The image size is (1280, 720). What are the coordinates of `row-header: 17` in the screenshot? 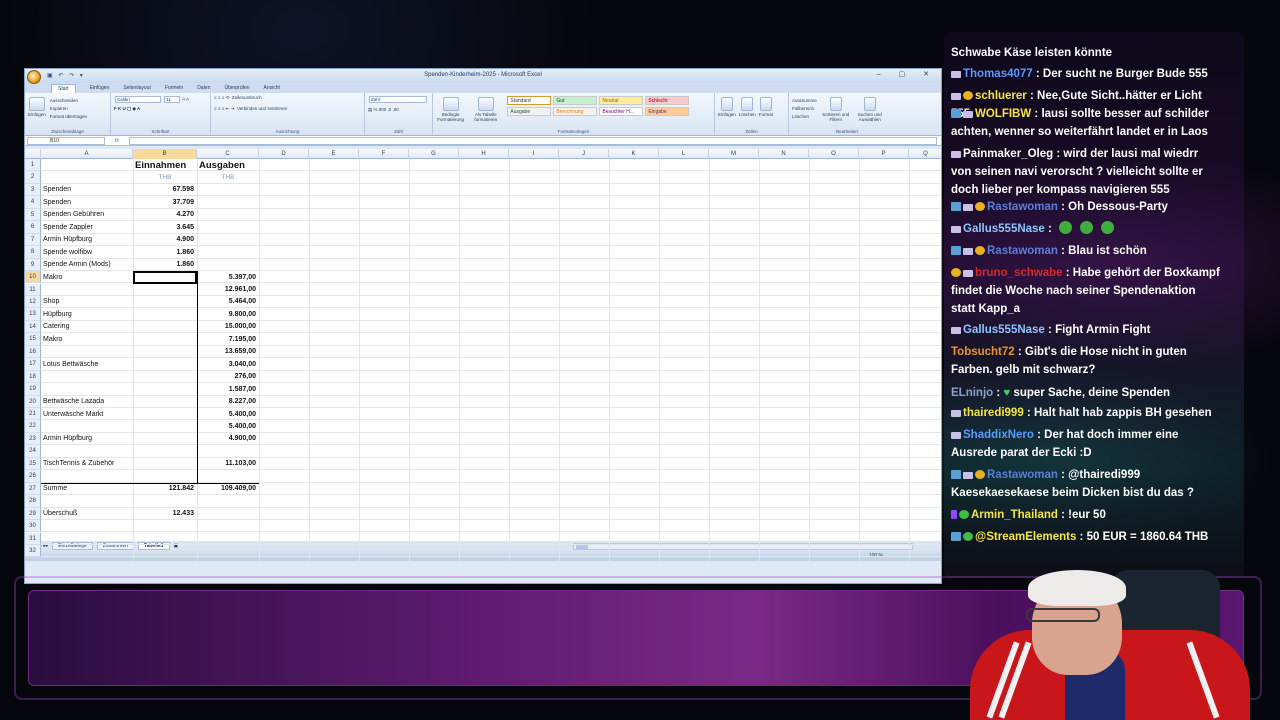 It's located at (33, 364).